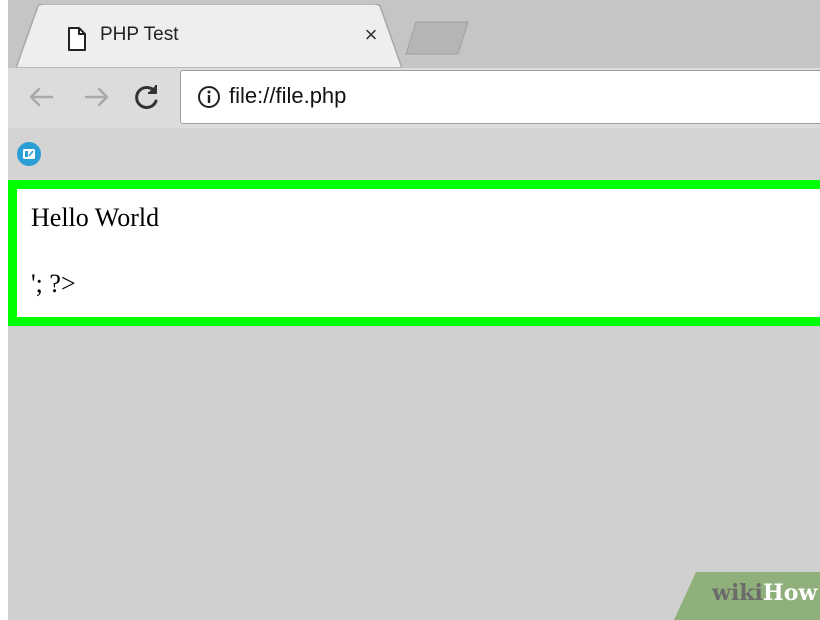  What do you see at coordinates (95, 217) in the screenshot?
I see `page-text-line: Hello World` at bounding box center [95, 217].